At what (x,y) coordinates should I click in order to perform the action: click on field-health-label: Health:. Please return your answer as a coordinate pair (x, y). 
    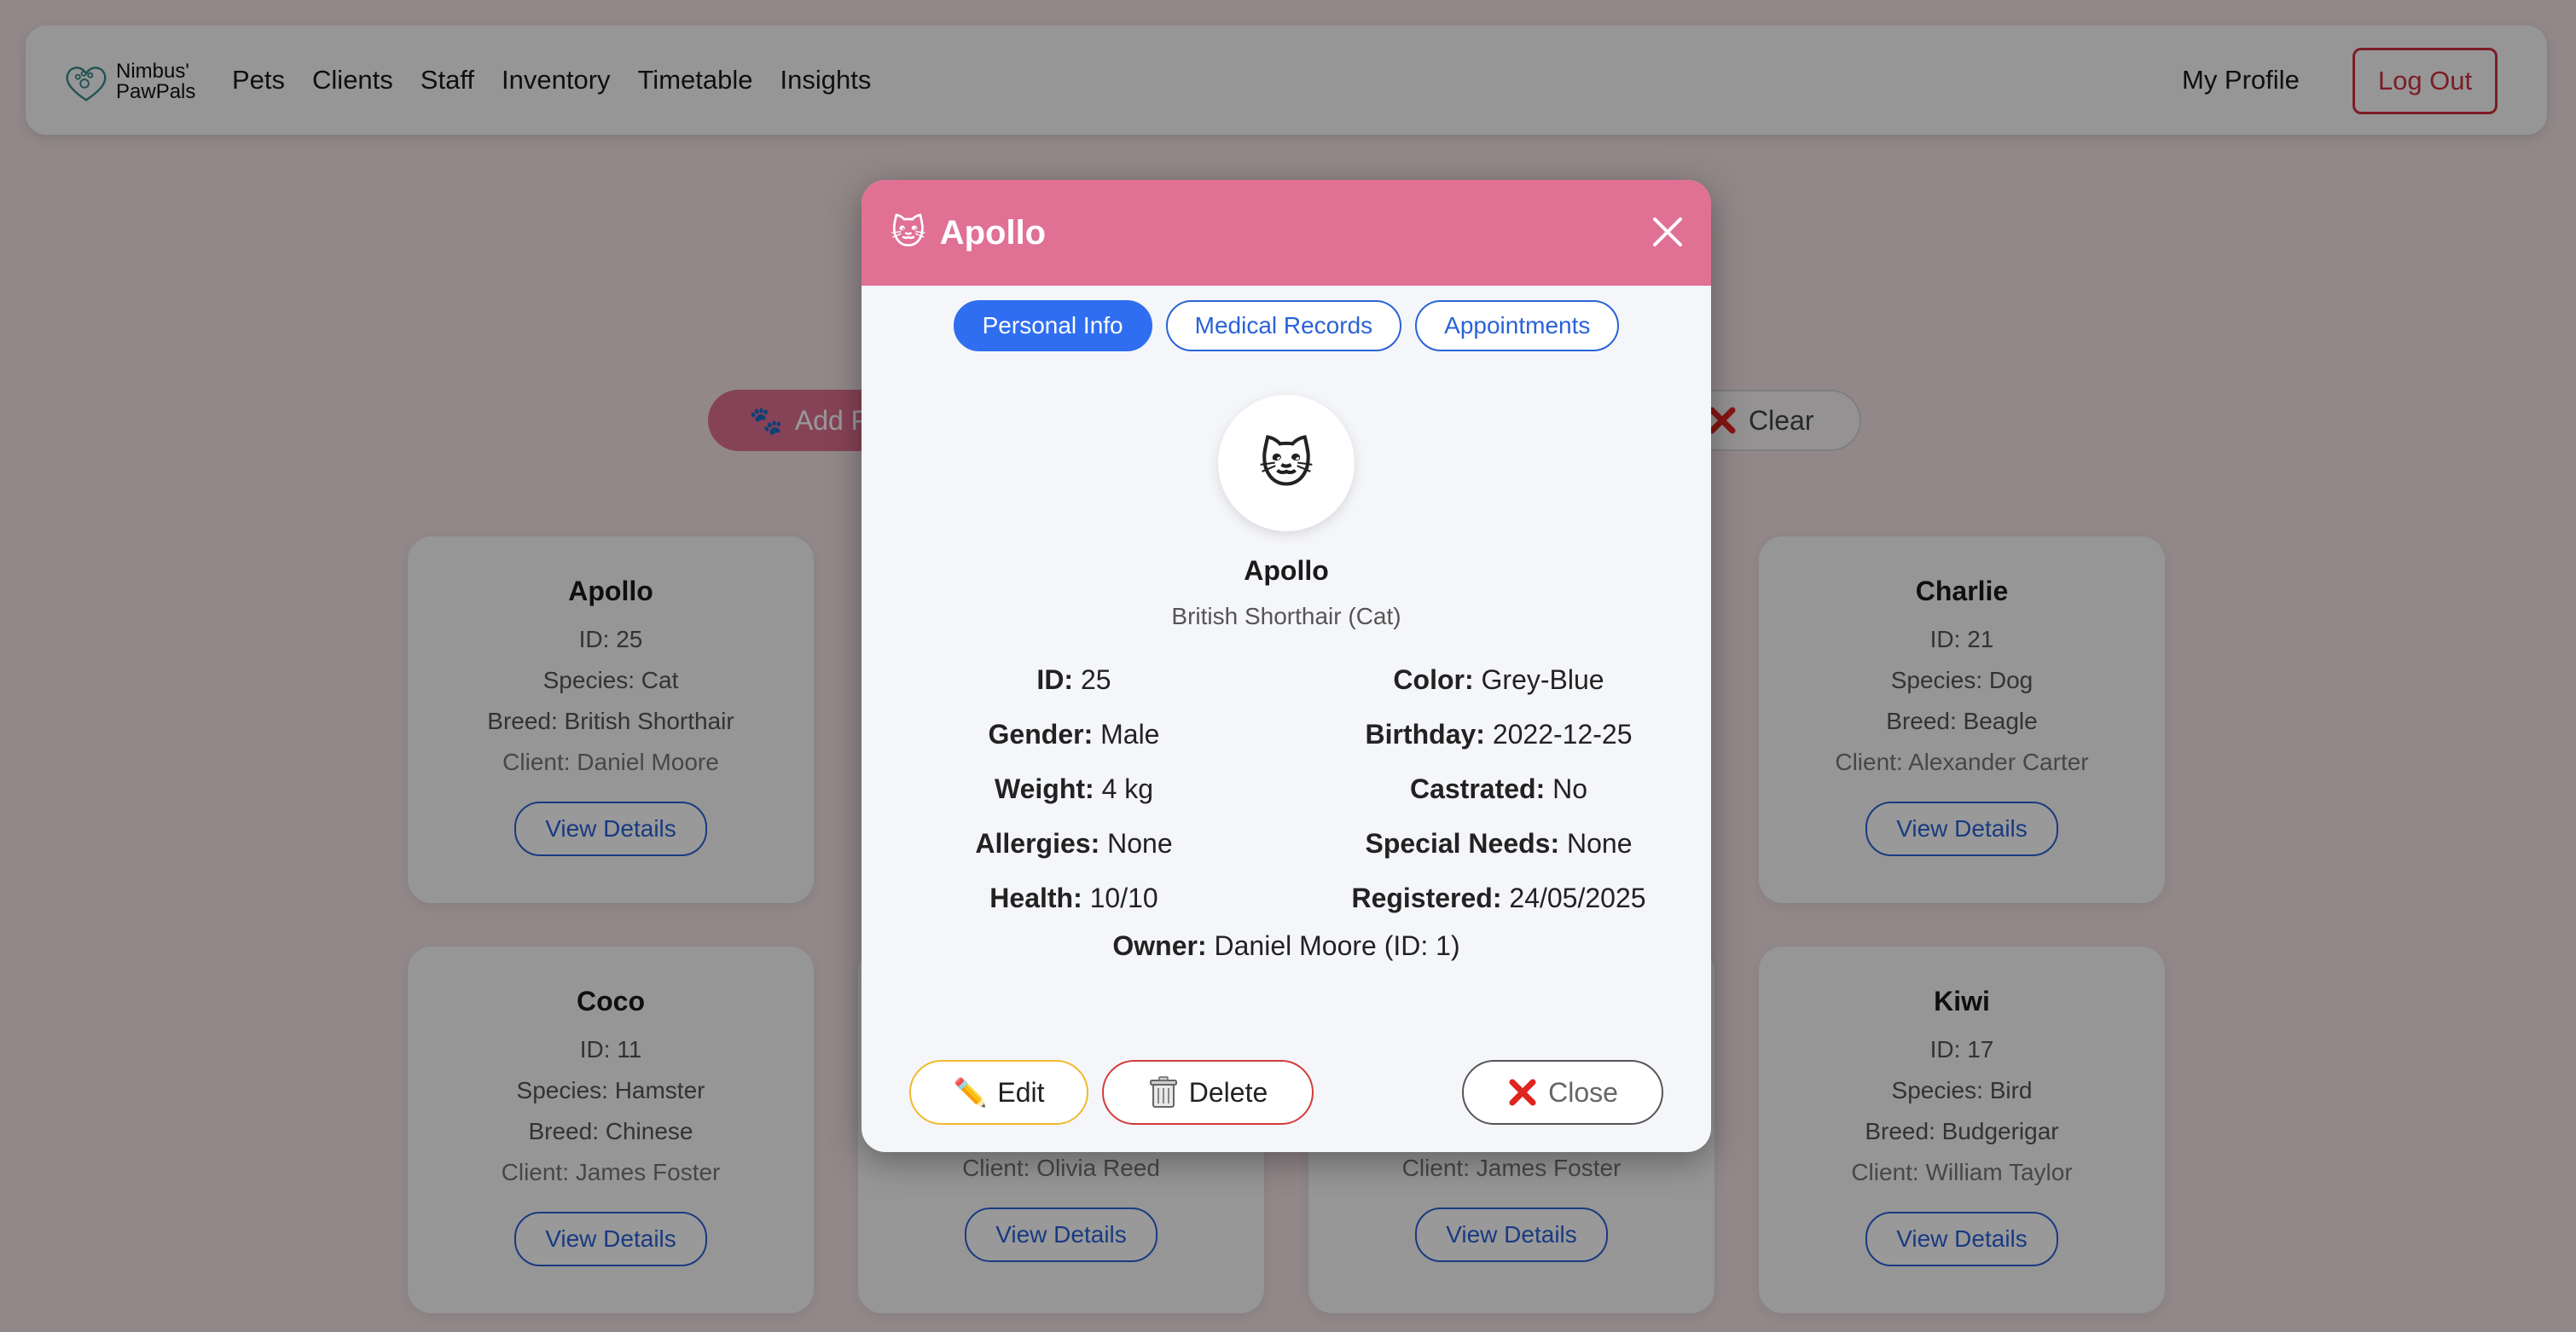
    Looking at the image, I should click on (1035, 897).